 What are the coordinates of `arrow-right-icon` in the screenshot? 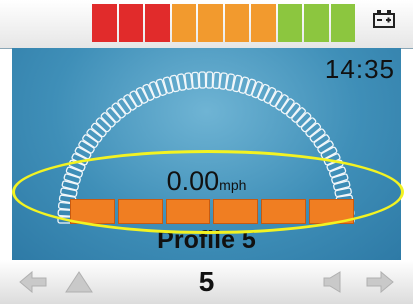 It's located at (380, 282).